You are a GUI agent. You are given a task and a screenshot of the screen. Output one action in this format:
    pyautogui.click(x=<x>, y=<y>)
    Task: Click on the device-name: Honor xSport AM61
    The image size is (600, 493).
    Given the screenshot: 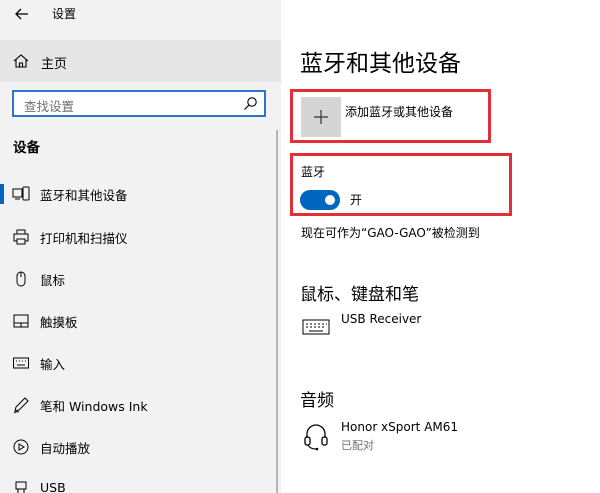 What is the action you would take?
    pyautogui.click(x=400, y=427)
    